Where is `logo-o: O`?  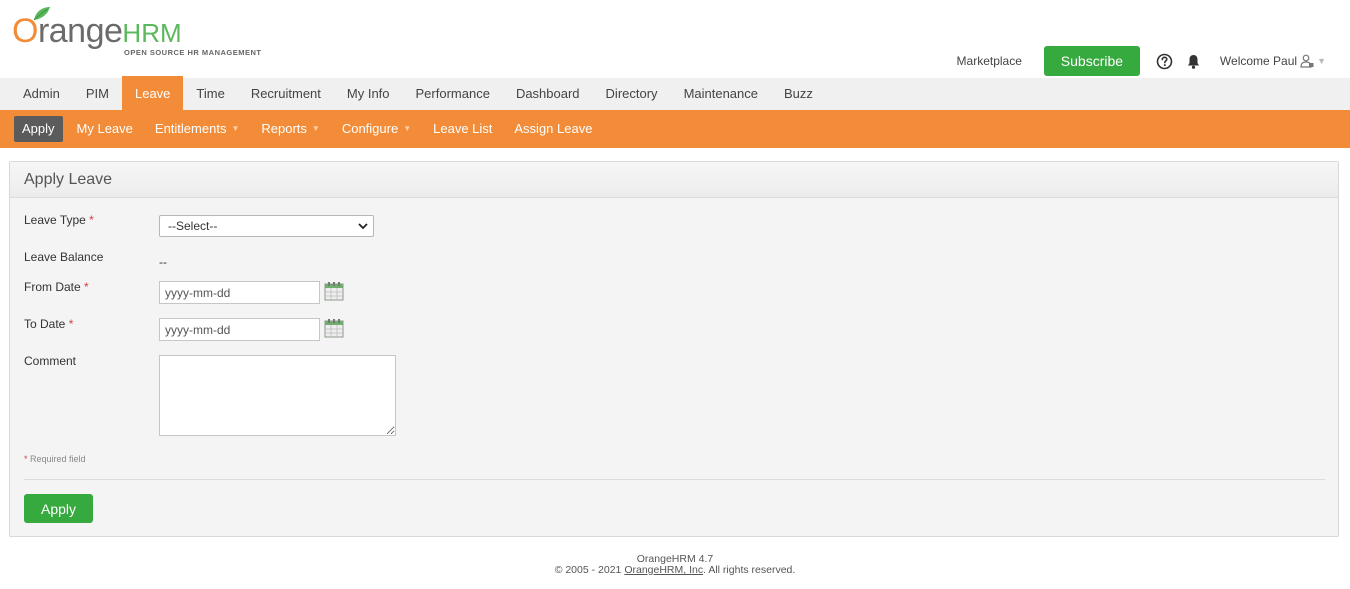 logo-o: O is located at coordinates (25, 31).